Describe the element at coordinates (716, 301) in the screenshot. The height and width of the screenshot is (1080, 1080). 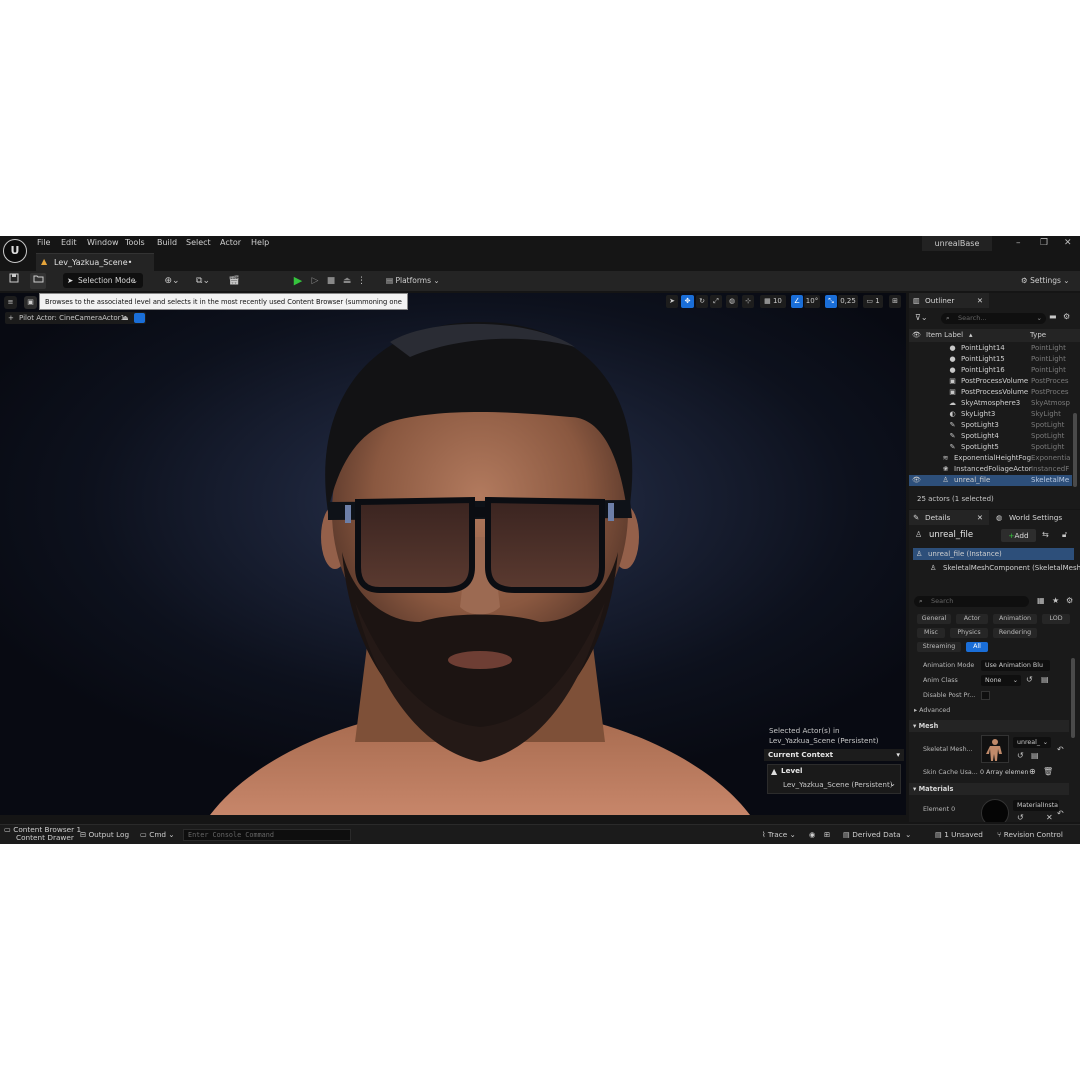
I see `scale-tool-icon: ⤢` at that location.